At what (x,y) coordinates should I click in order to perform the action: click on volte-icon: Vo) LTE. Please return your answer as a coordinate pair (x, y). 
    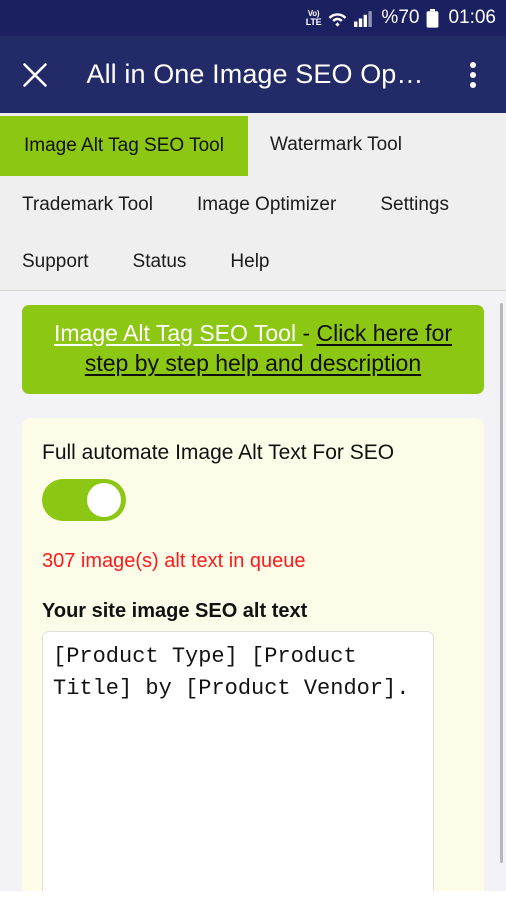
    Looking at the image, I should click on (313, 18).